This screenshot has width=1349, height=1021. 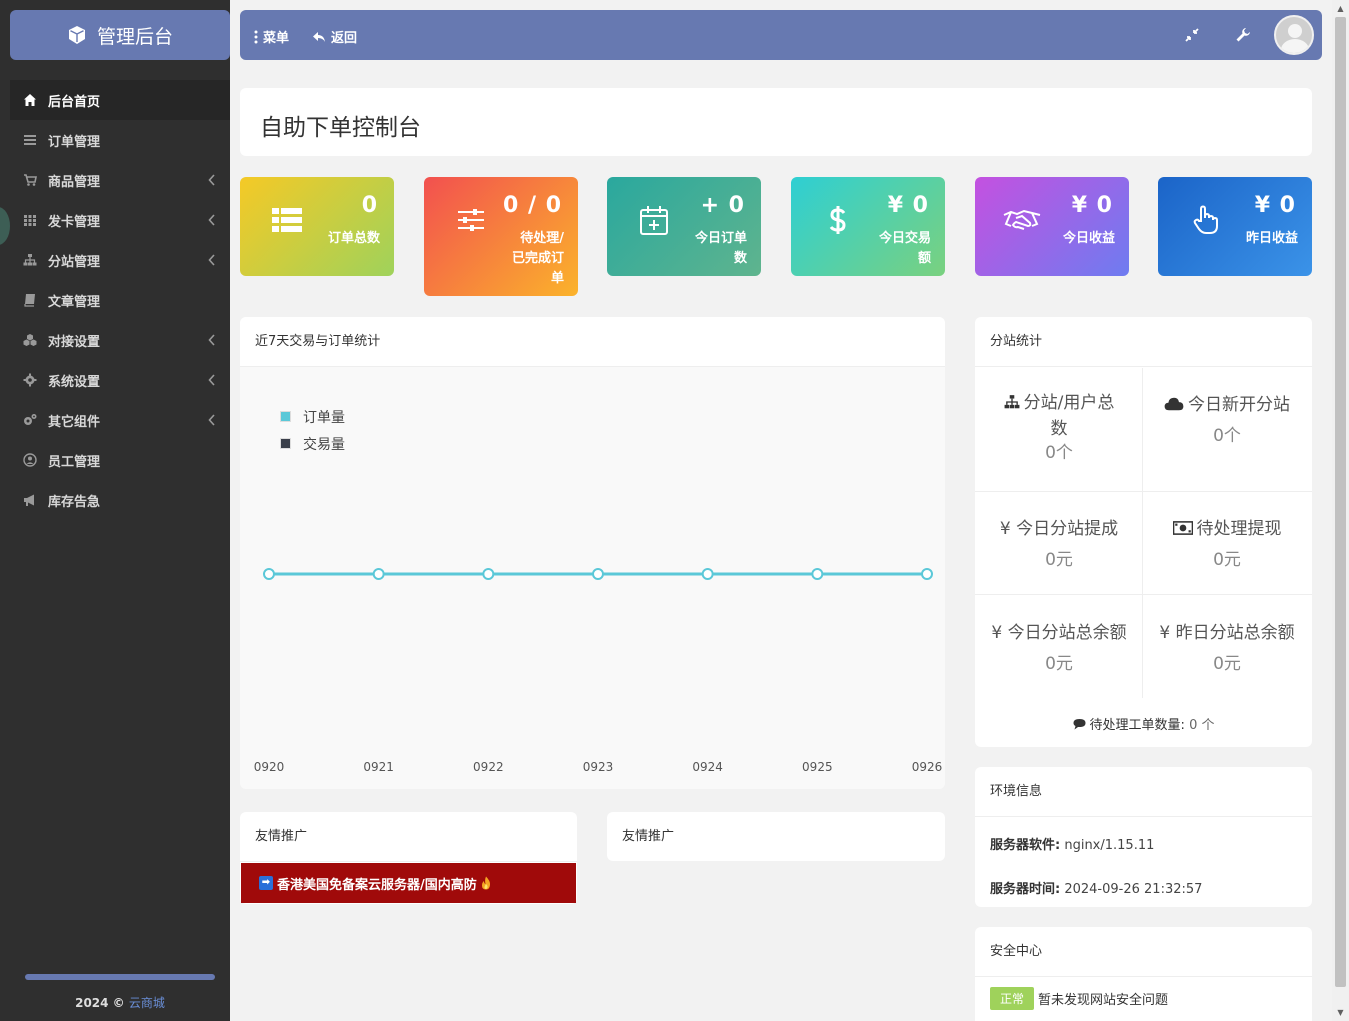 I want to click on footer-link: 云商城, so click(x=147, y=1003).